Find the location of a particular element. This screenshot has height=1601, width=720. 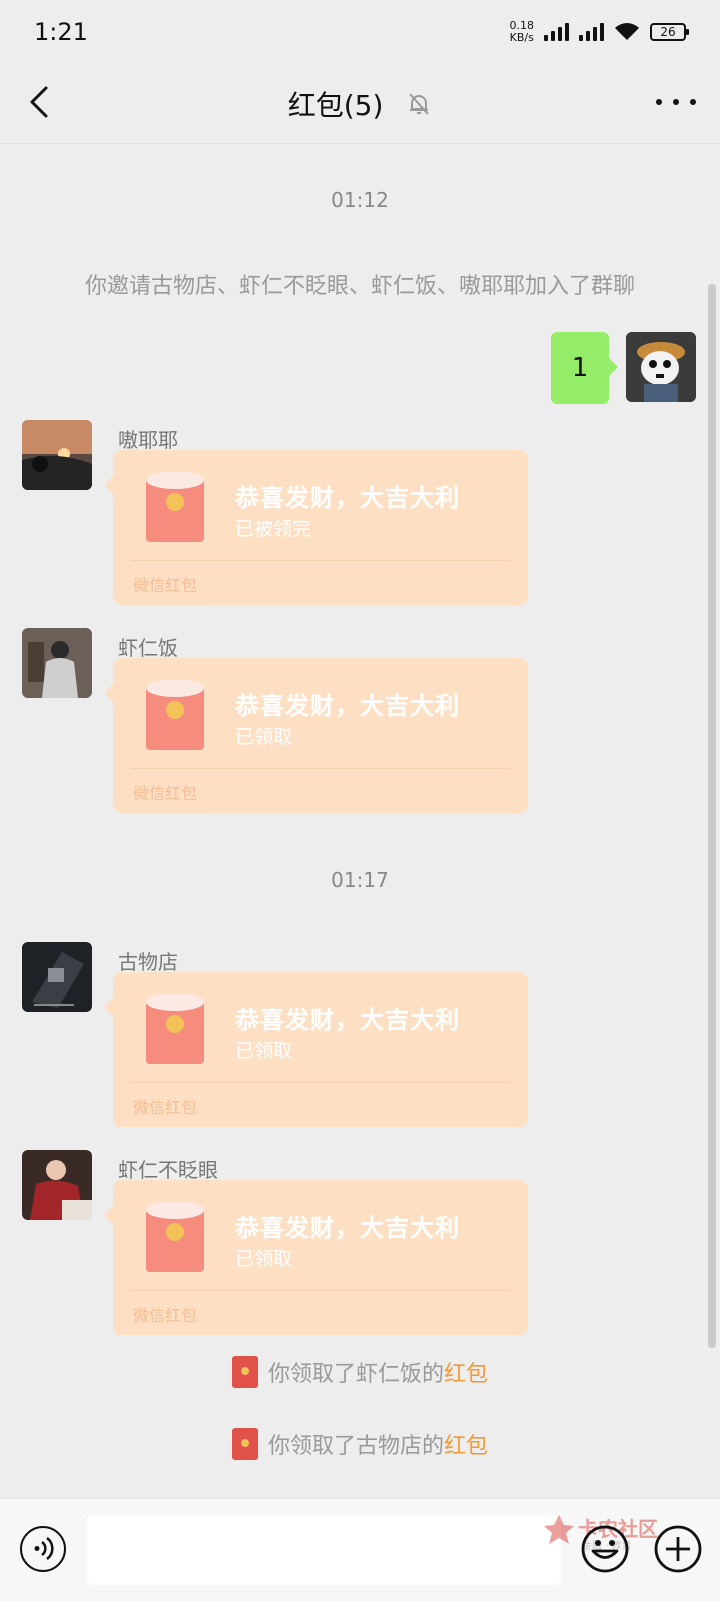

signal-icon is located at coordinates (556, 32).